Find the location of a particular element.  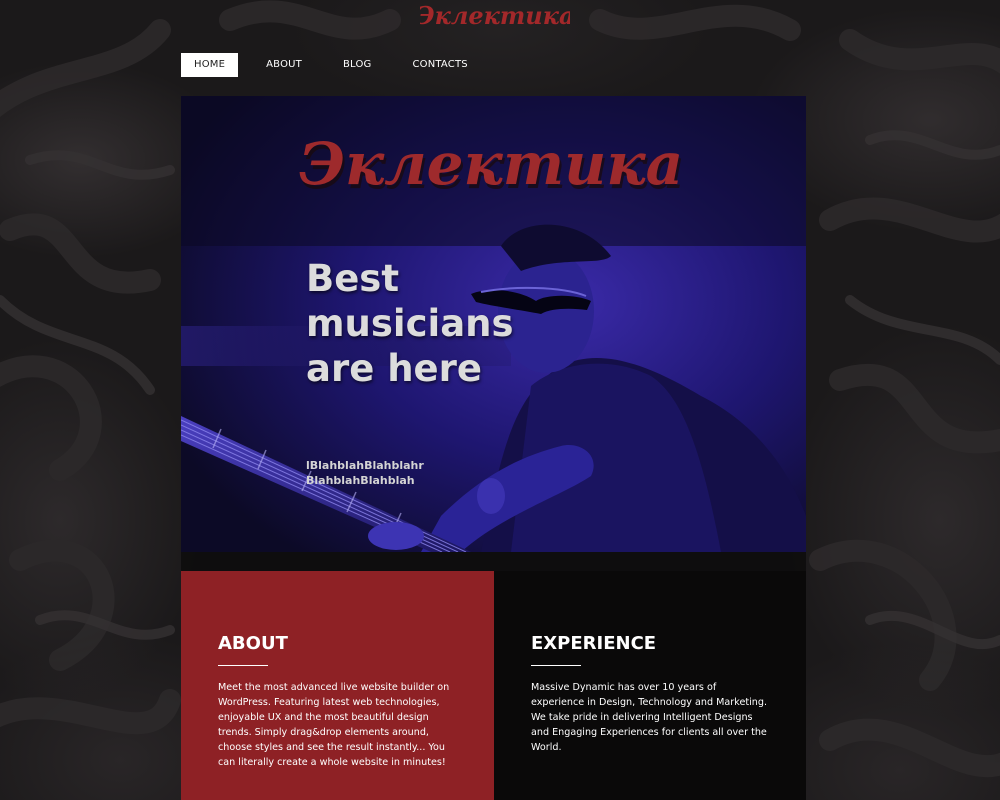

svg-text: Эклектика is located at coordinates (495, 15).